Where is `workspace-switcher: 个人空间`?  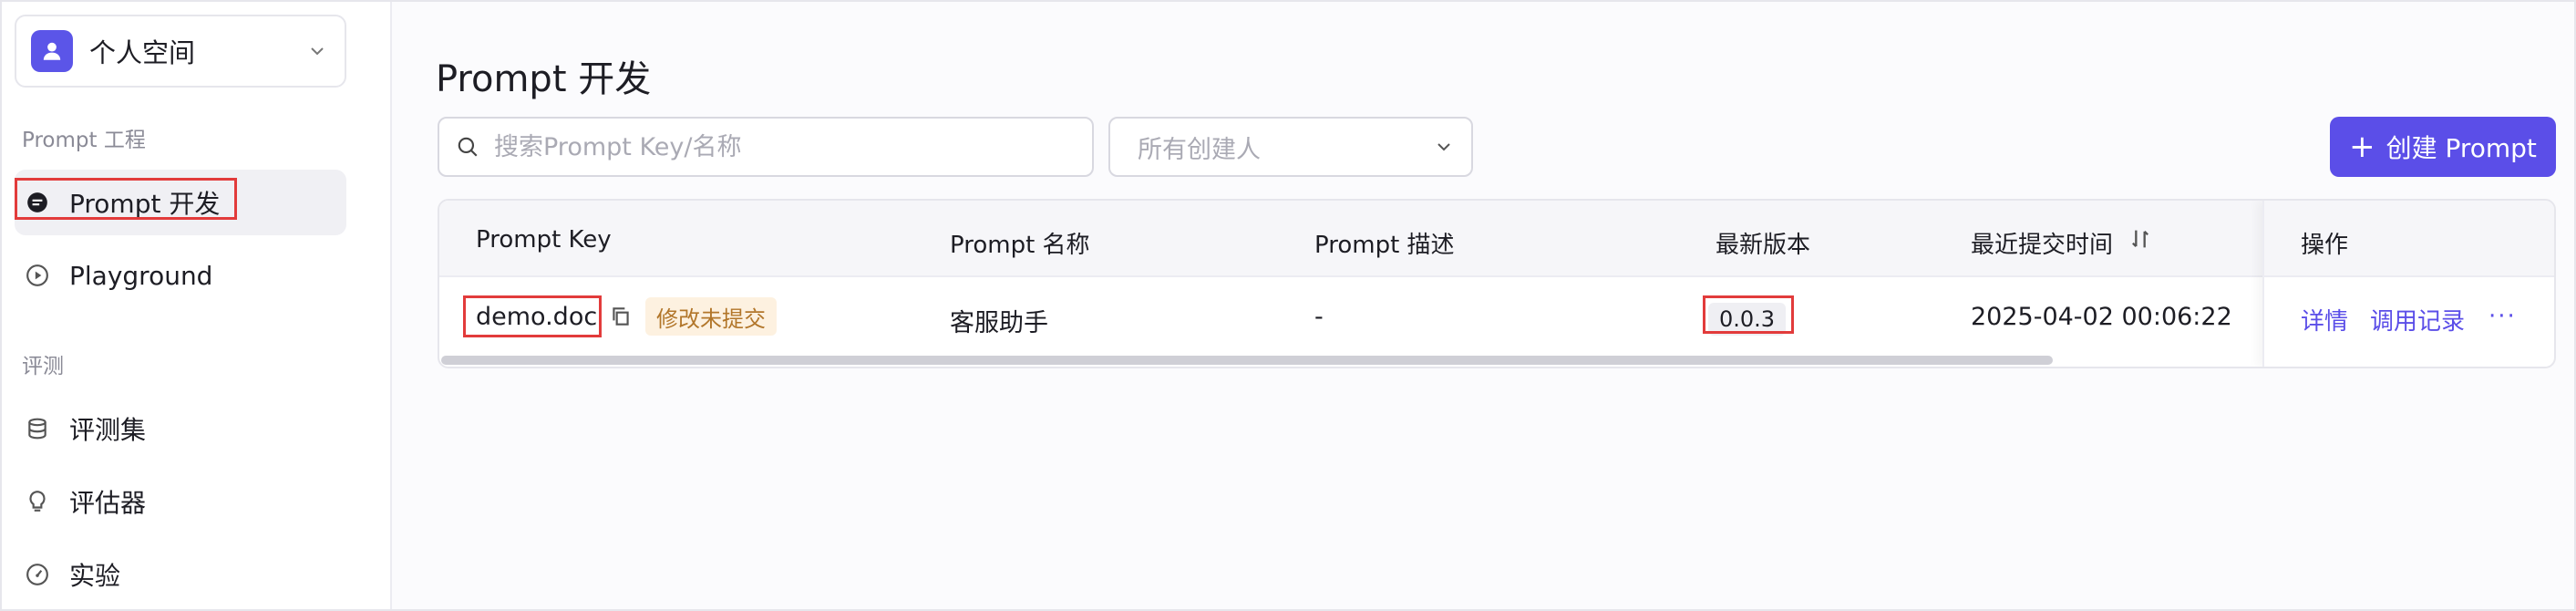
workspace-switcher: 个人空间 is located at coordinates (180, 52).